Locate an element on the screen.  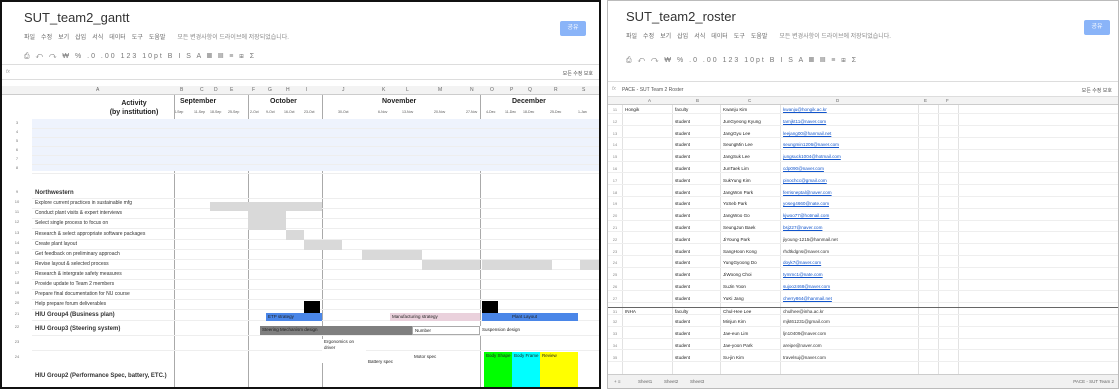
name-cell: JangWon Park is located at coordinates (738, 193).